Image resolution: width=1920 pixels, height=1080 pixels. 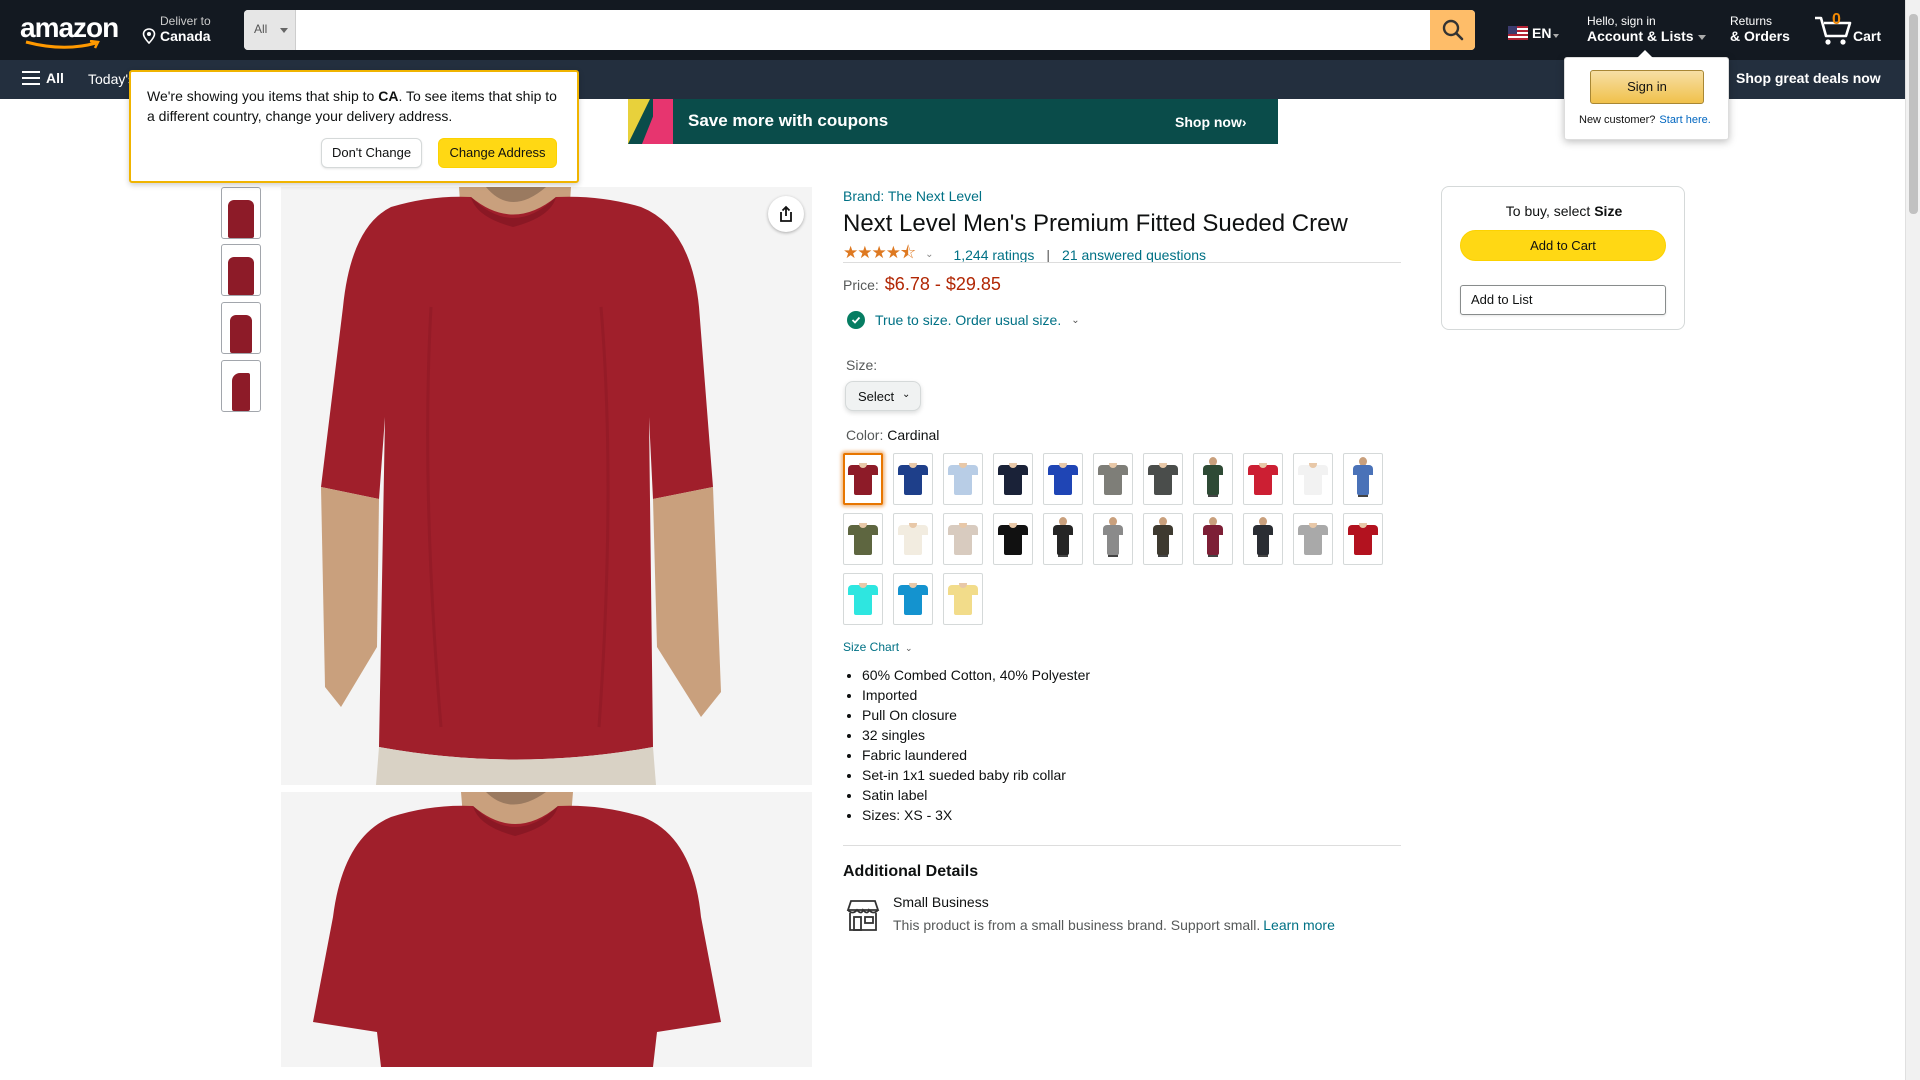 What do you see at coordinates (859, 30) in the screenshot?
I see `search-input` at bounding box center [859, 30].